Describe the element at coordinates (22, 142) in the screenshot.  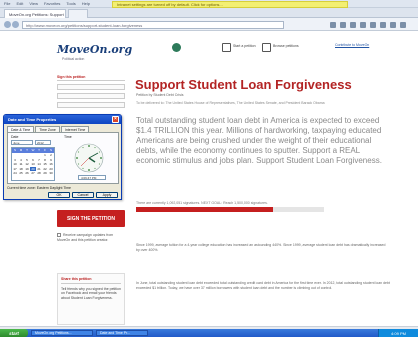
I see `month-select: June` at that location.